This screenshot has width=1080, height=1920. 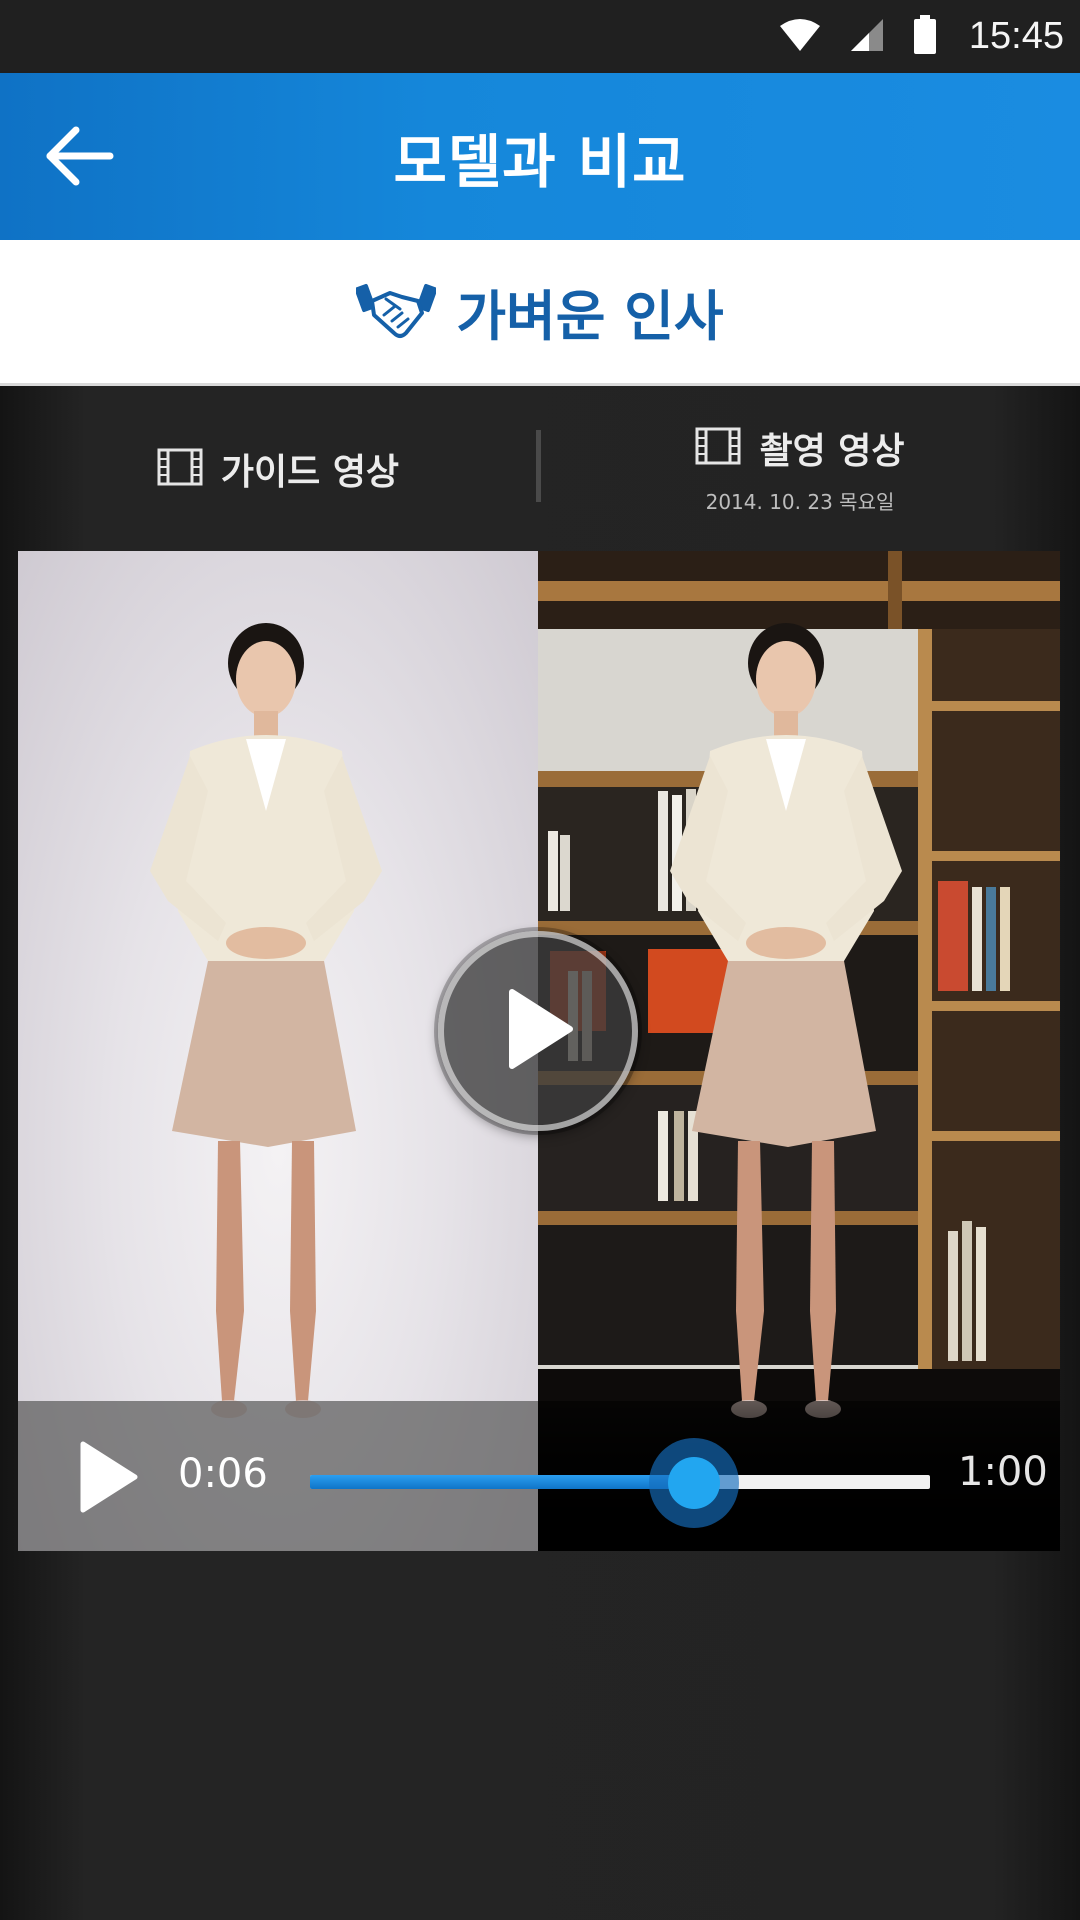 What do you see at coordinates (310, 472) in the screenshot?
I see `tab-guide-label: 가이드 영상` at bounding box center [310, 472].